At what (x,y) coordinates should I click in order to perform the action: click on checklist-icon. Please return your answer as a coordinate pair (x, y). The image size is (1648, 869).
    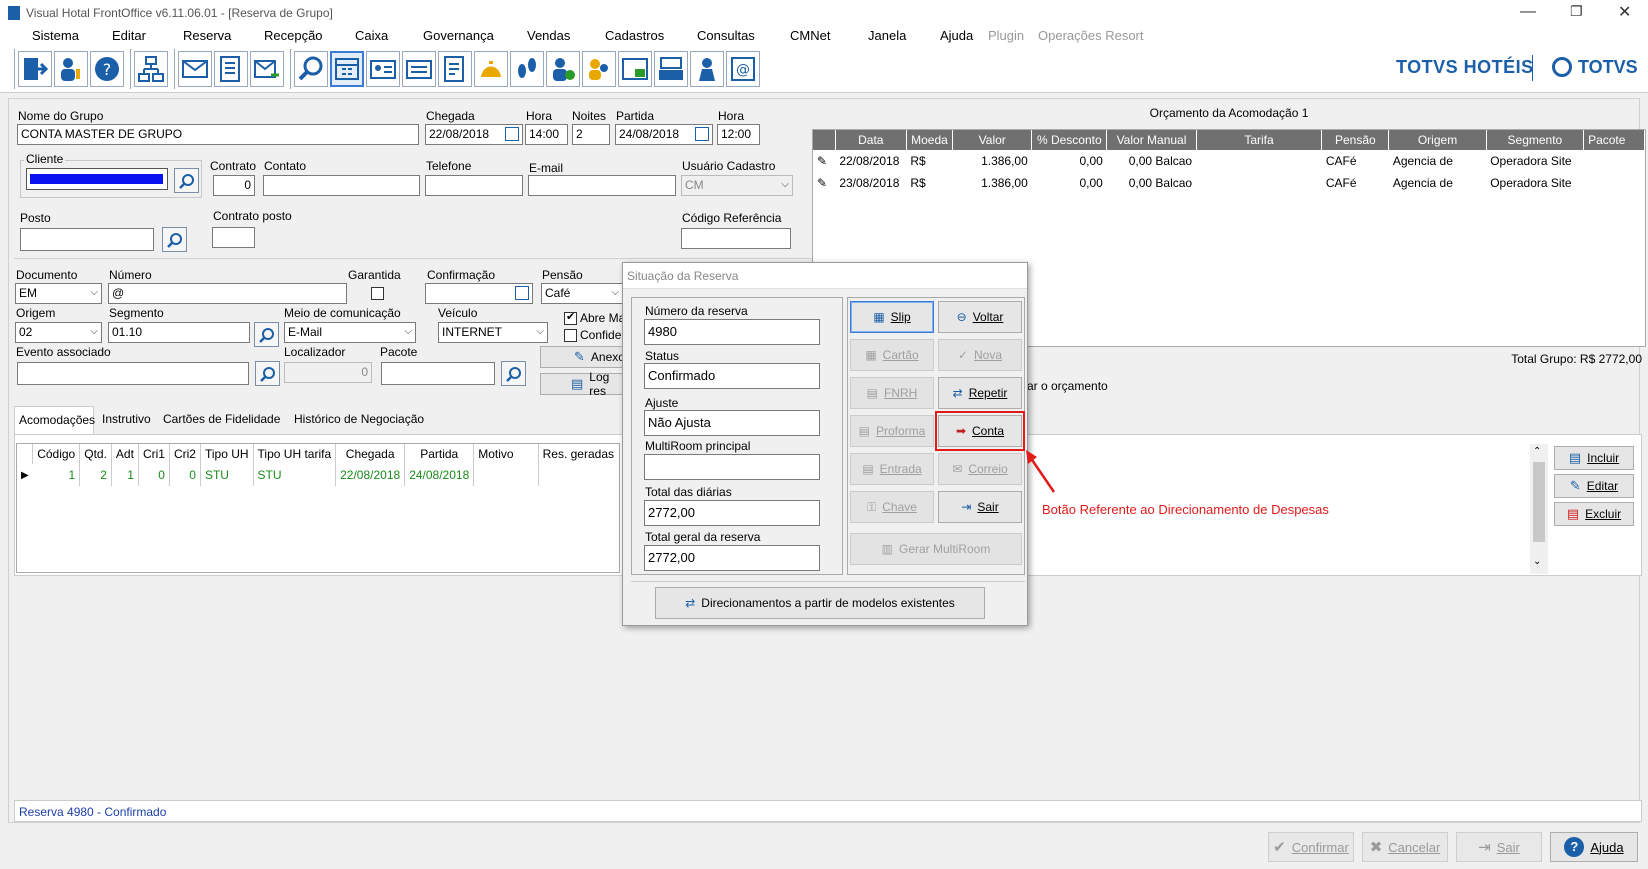
    Looking at the image, I should click on (455, 69).